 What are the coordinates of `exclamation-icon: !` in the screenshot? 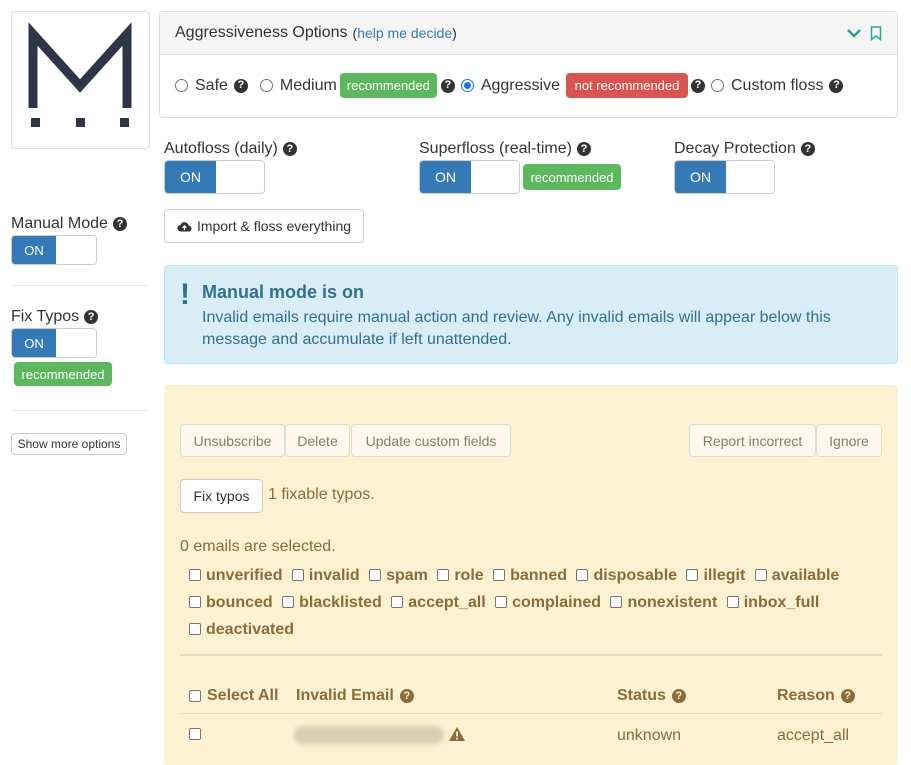 It's located at (185, 294).